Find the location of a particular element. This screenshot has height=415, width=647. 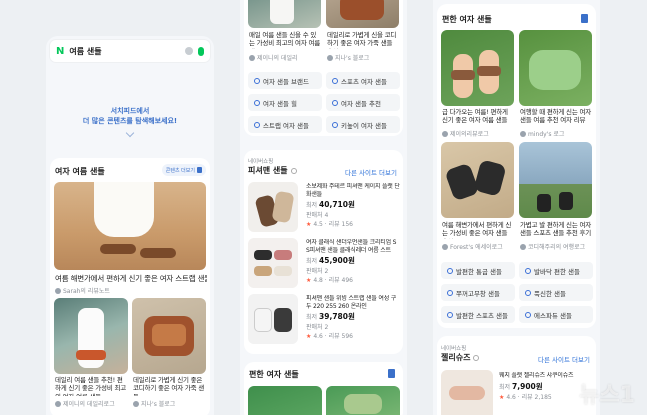

sandal-photo-a is located at coordinates (91, 336).